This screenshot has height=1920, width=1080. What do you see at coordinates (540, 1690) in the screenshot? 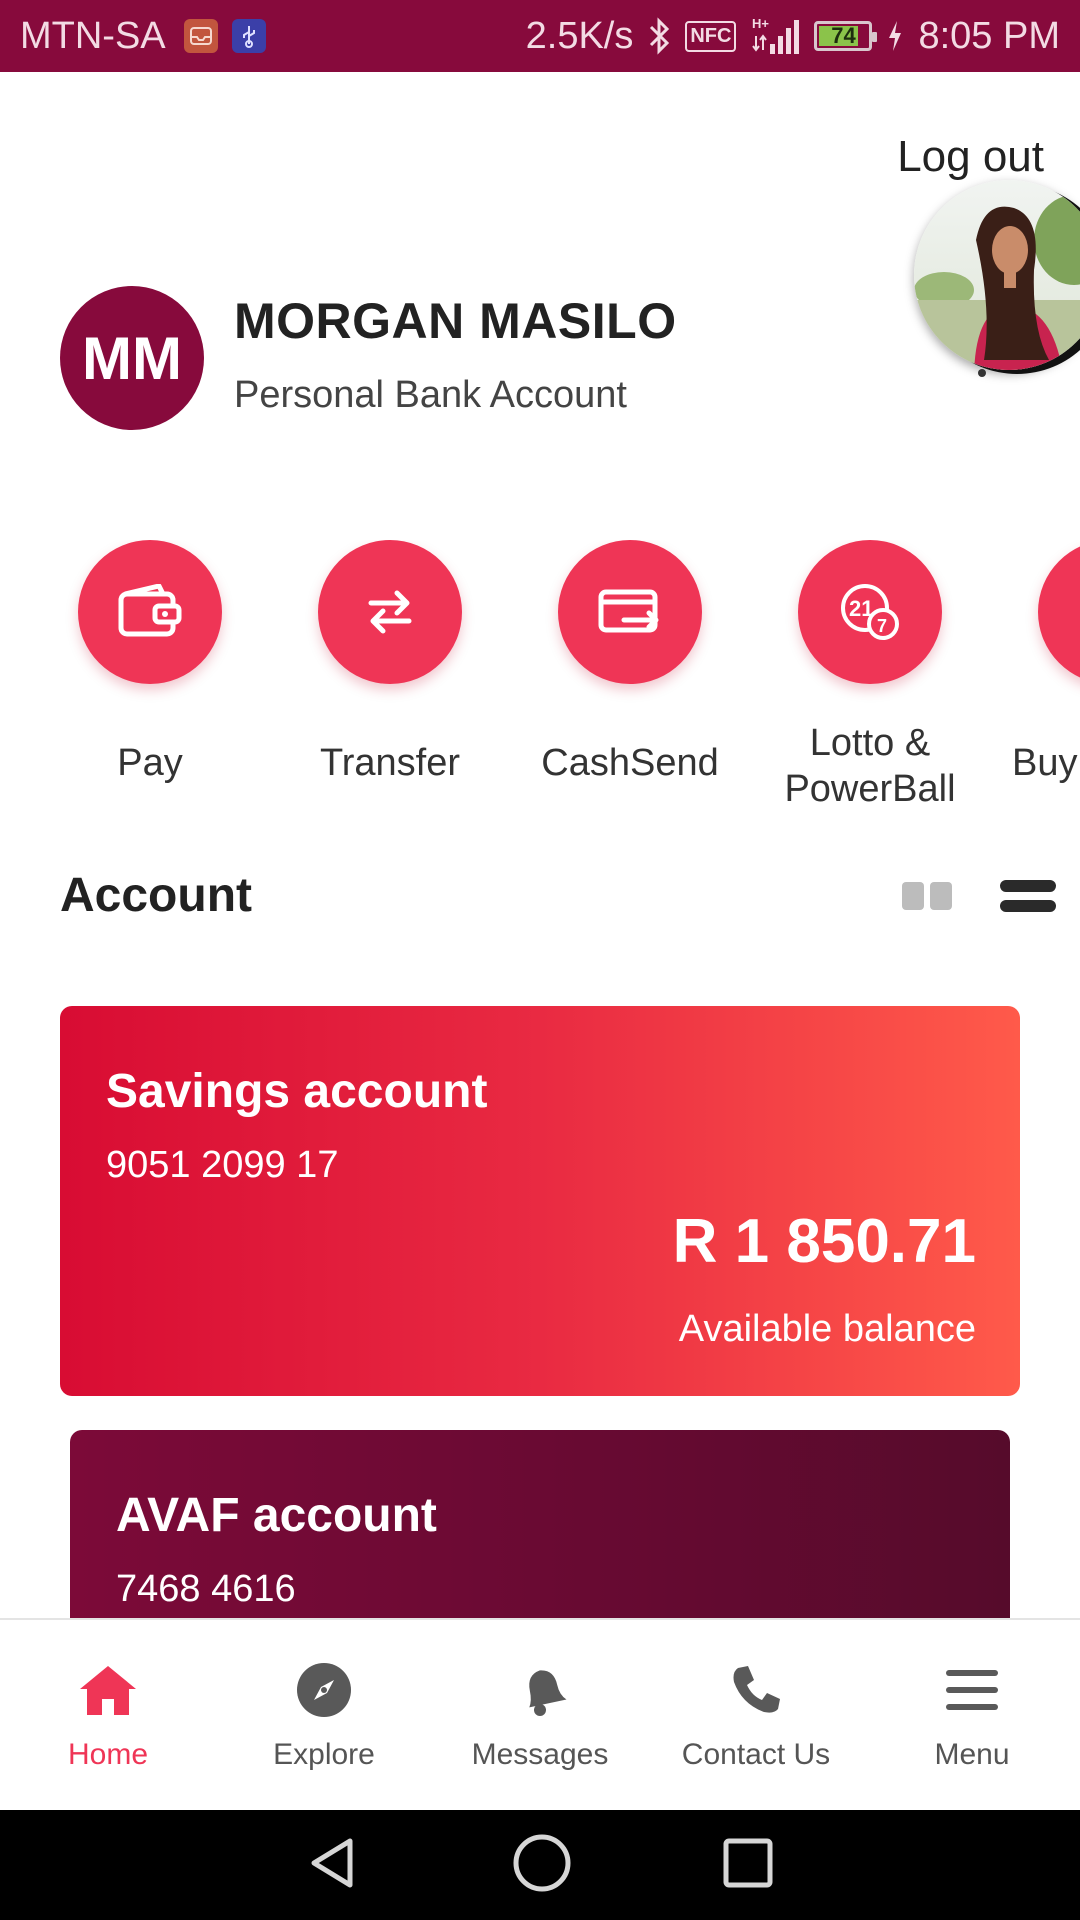
I see `bell-icon` at bounding box center [540, 1690].